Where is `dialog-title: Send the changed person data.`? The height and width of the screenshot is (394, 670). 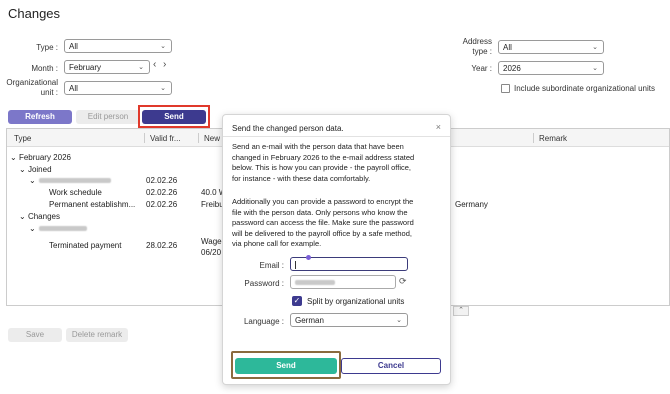
dialog-title: Send the changed person data. is located at coordinates (288, 128).